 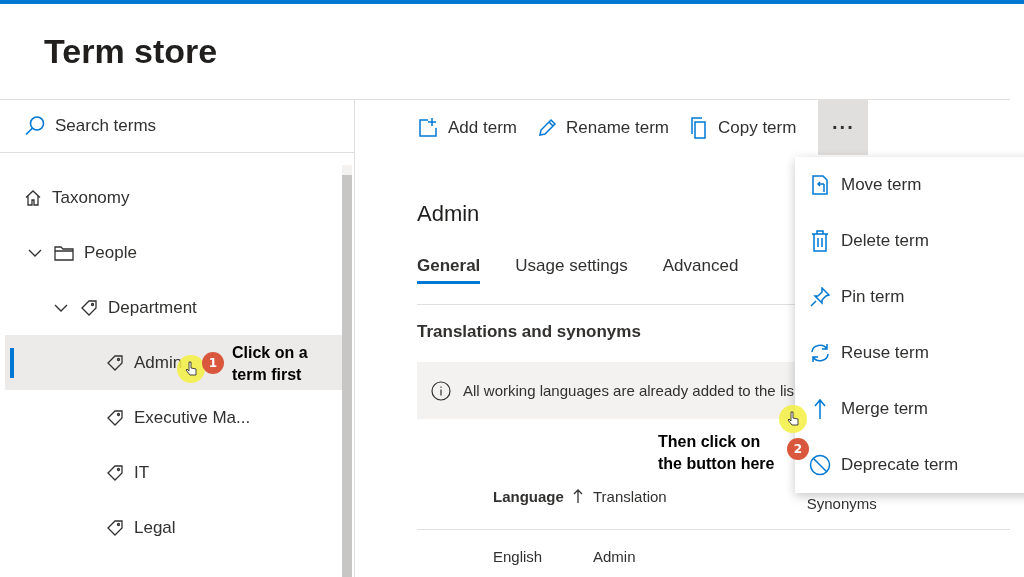 What do you see at coordinates (173, 197) in the screenshot?
I see `tree-item: Taxonomy` at bounding box center [173, 197].